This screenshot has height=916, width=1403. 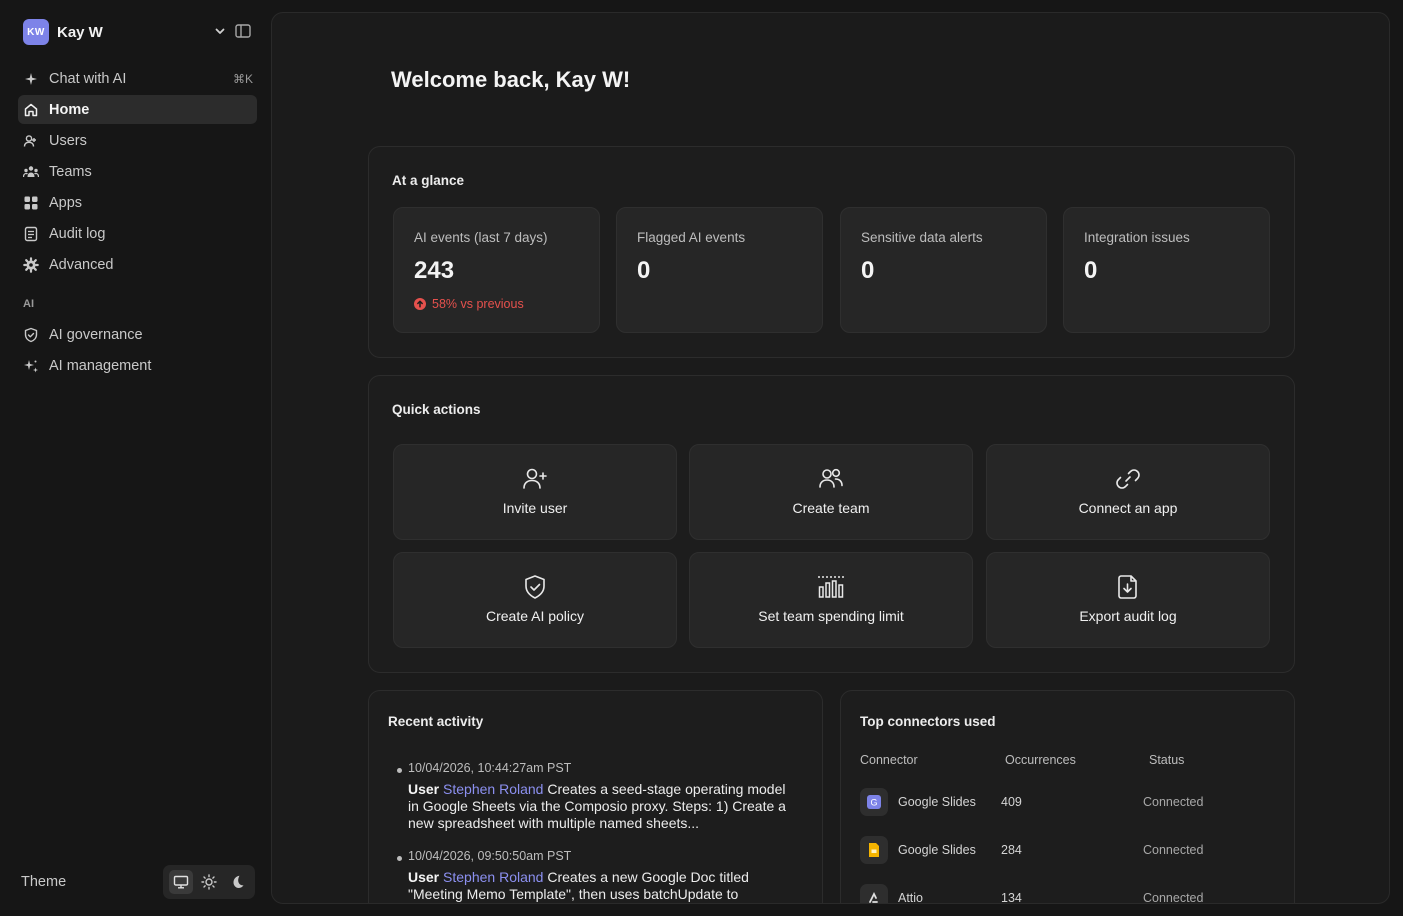 What do you see at coordinates (1011, 850) in the screenshot?
I see `connector-occurrences: 284` at bounding box center [1011, 850].